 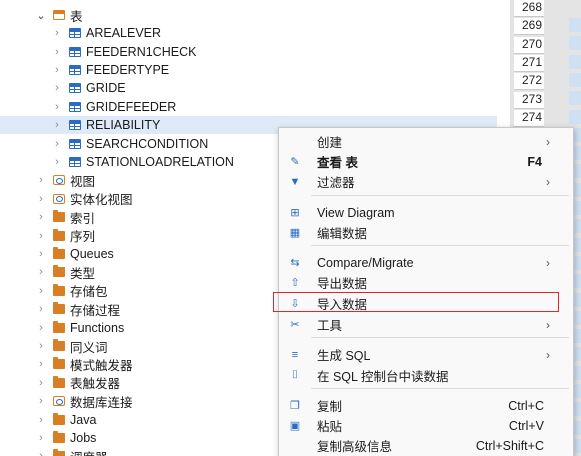 What do you see at coordinates (124, 33) in the screenshot?
I see `tree-node-label: AREALEVER` at bounding box center [124, 33].